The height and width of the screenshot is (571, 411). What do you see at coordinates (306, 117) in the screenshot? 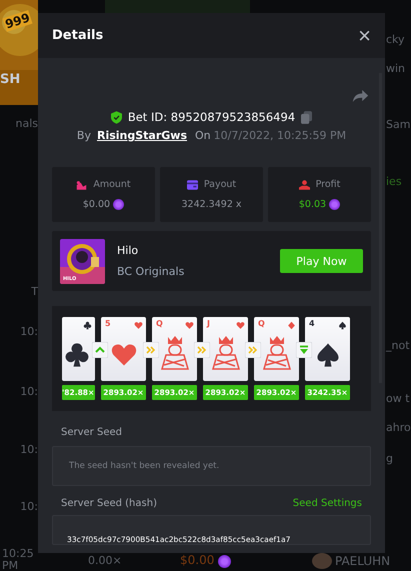
I see `copy-icon` at bounding box center [306, 117].